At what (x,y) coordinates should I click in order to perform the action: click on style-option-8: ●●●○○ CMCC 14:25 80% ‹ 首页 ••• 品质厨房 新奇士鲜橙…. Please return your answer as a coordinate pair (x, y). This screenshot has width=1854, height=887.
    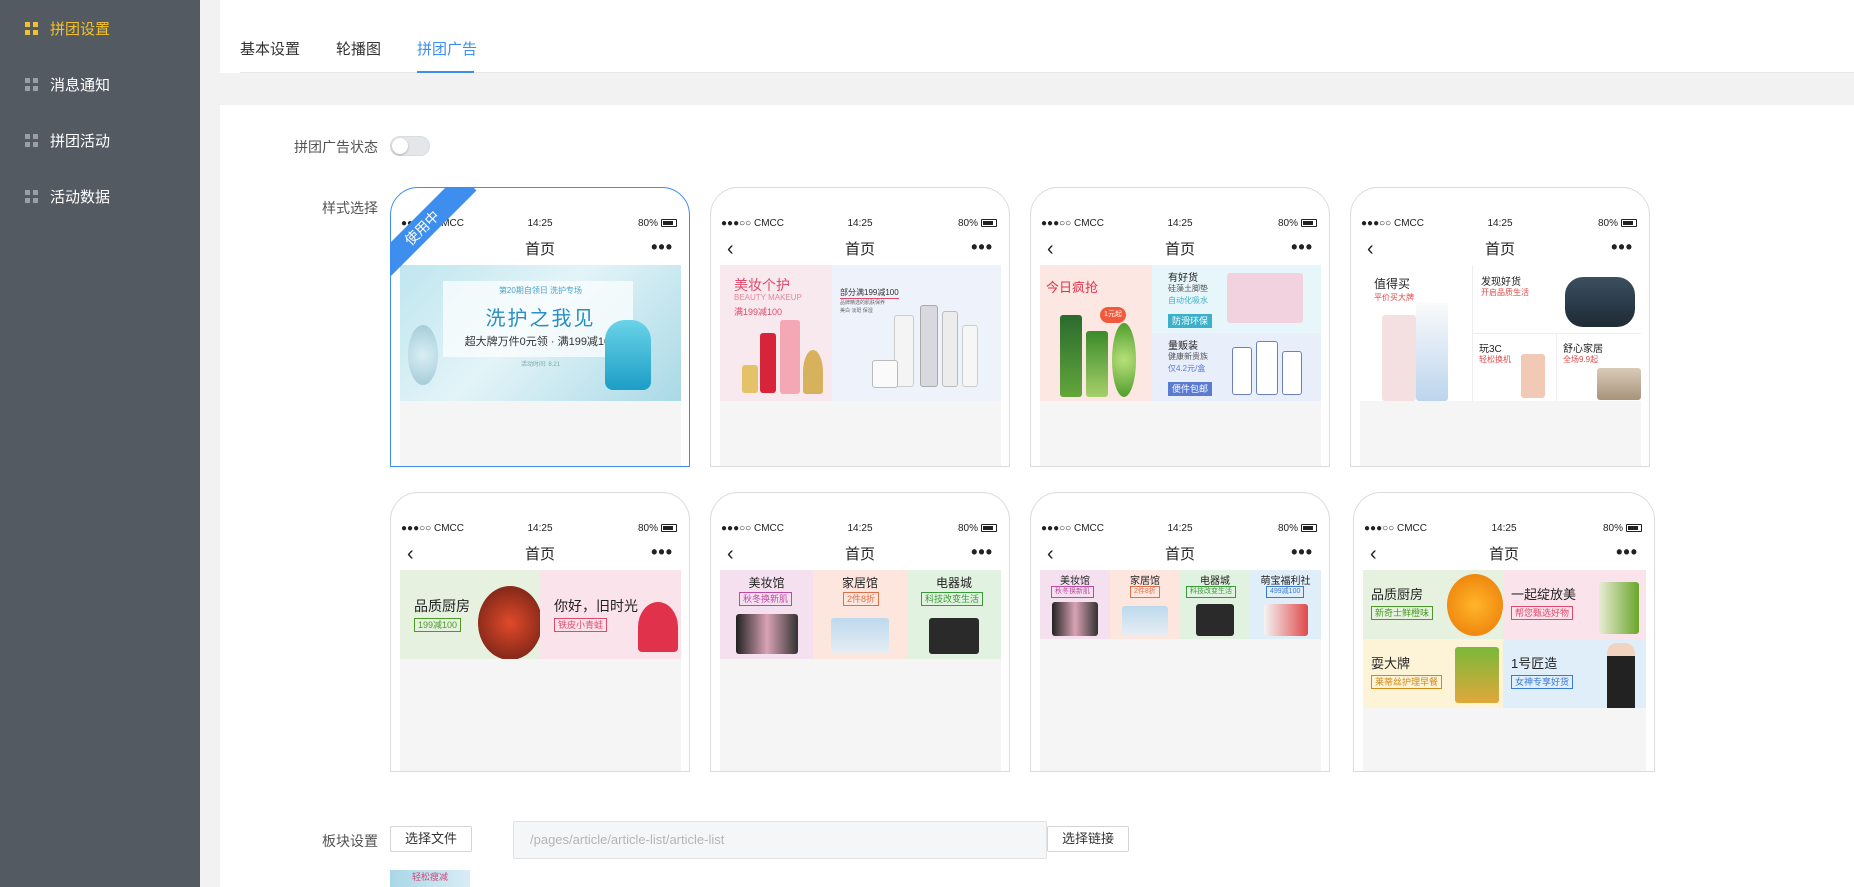
    Looking at the image, I should click on (1504, 632).